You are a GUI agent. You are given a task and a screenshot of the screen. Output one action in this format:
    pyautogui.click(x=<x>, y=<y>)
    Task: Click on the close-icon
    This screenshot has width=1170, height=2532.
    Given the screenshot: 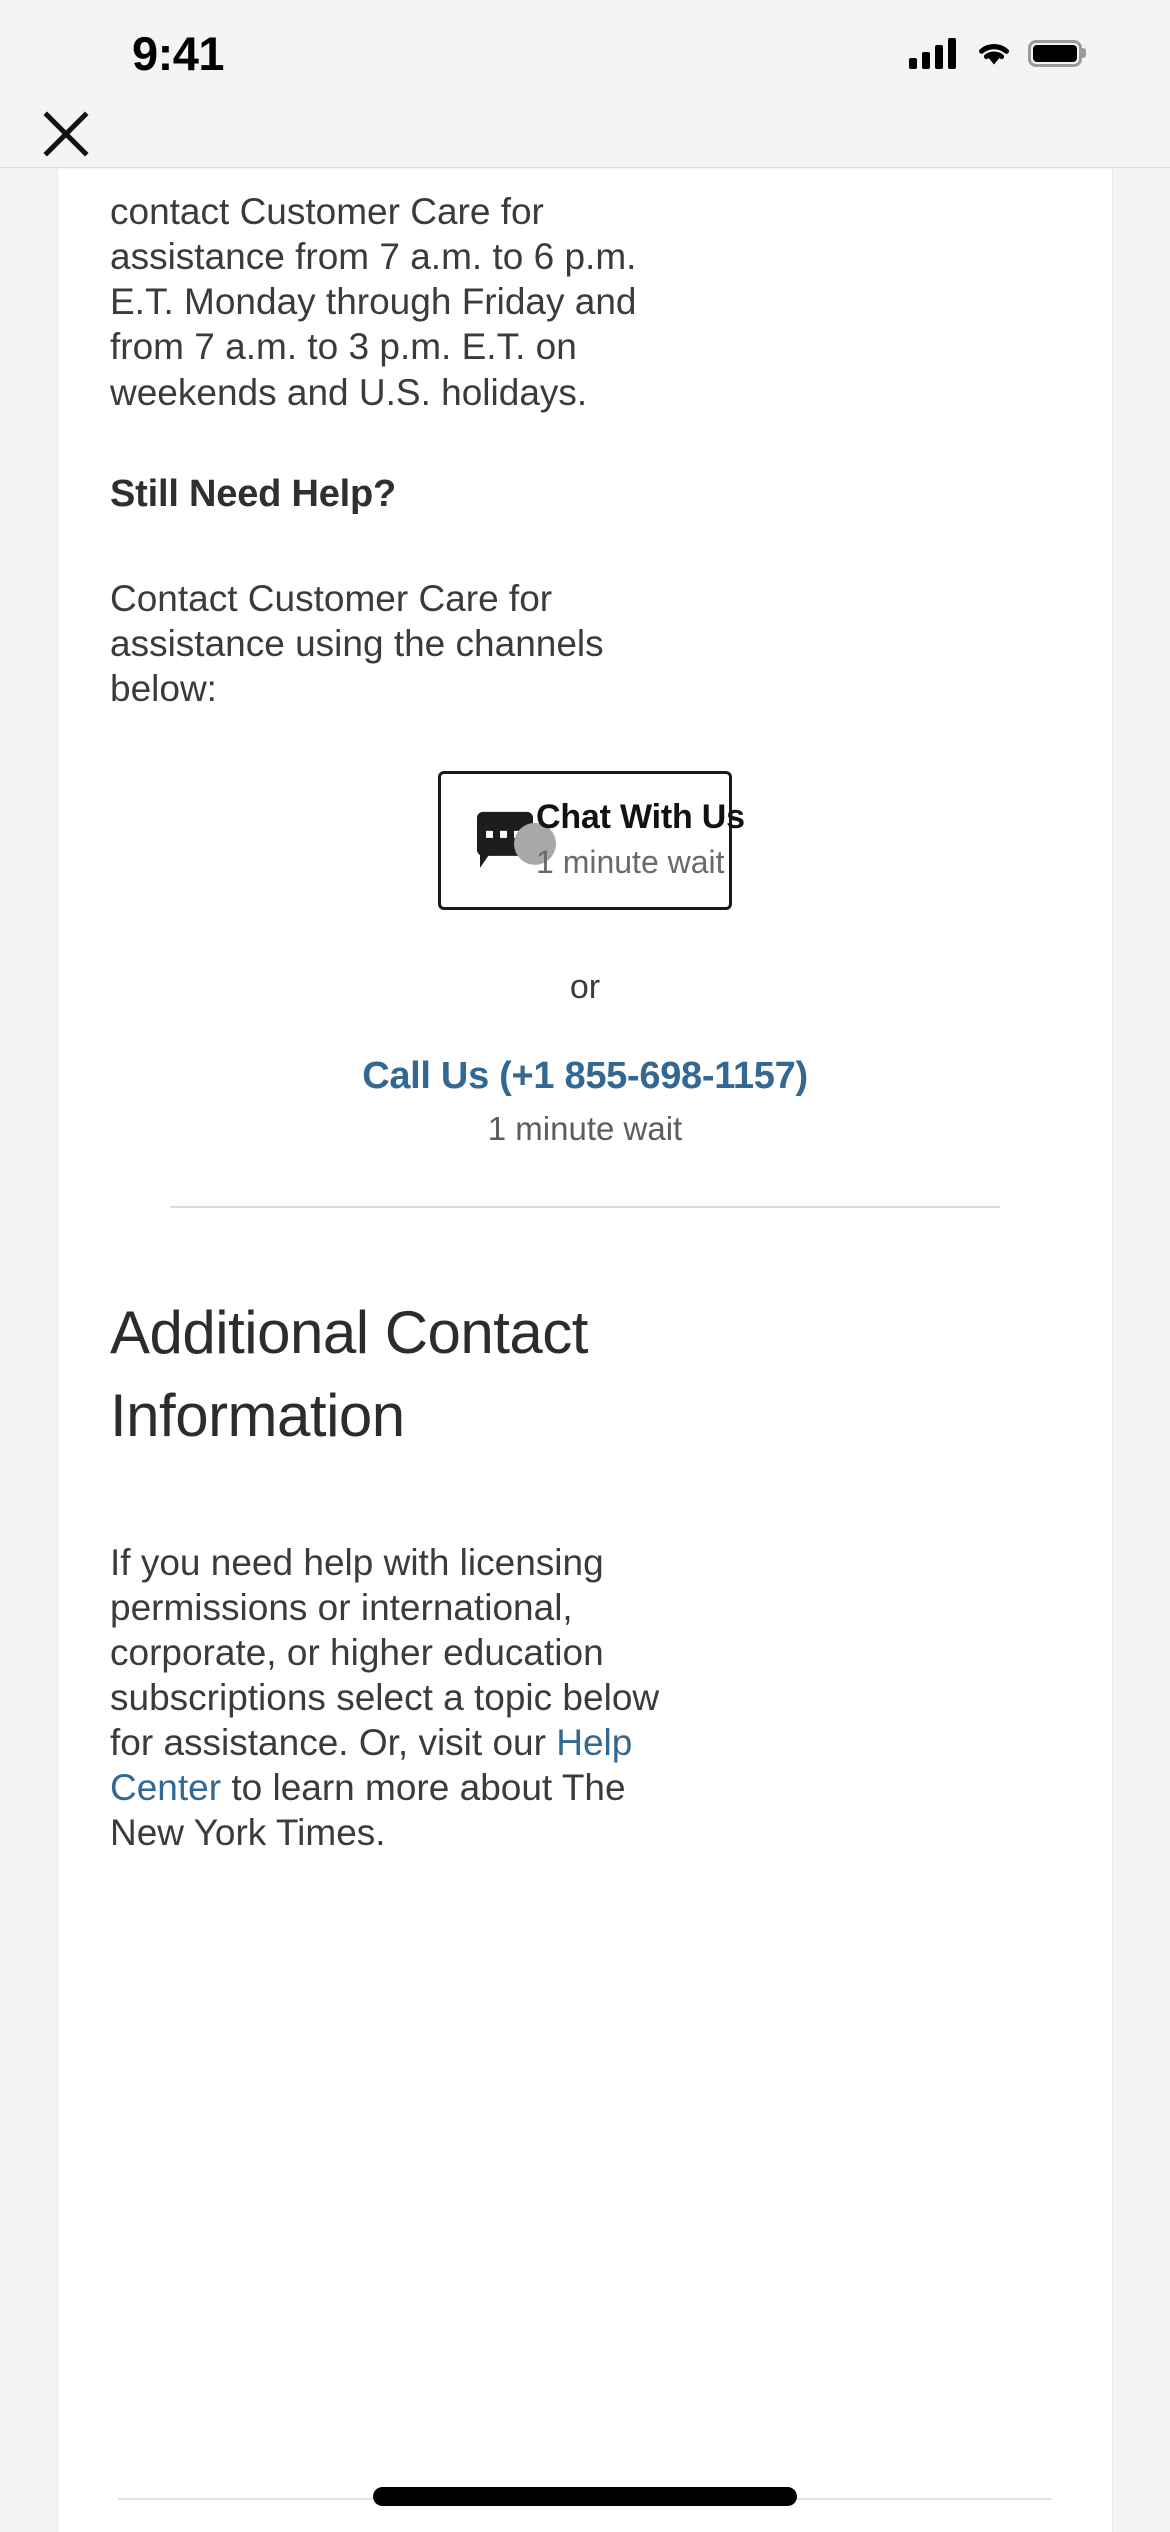 What is the action you would take?
    pyautogui.click(x=66, y=133)
    